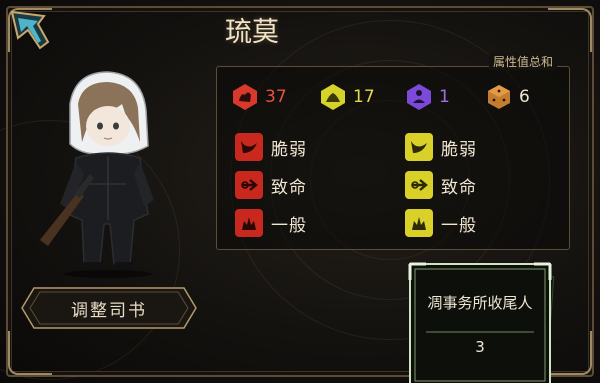 The image size is (600, 383). I want to click on red-resist-slash-label: 脆弱, so click(289, 149).